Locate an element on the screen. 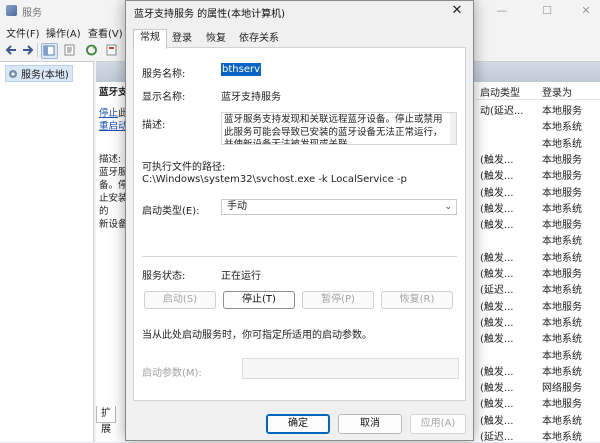 The image size is (600, 443). menu-file: 文件(F) is located at coordinates (23, 32).